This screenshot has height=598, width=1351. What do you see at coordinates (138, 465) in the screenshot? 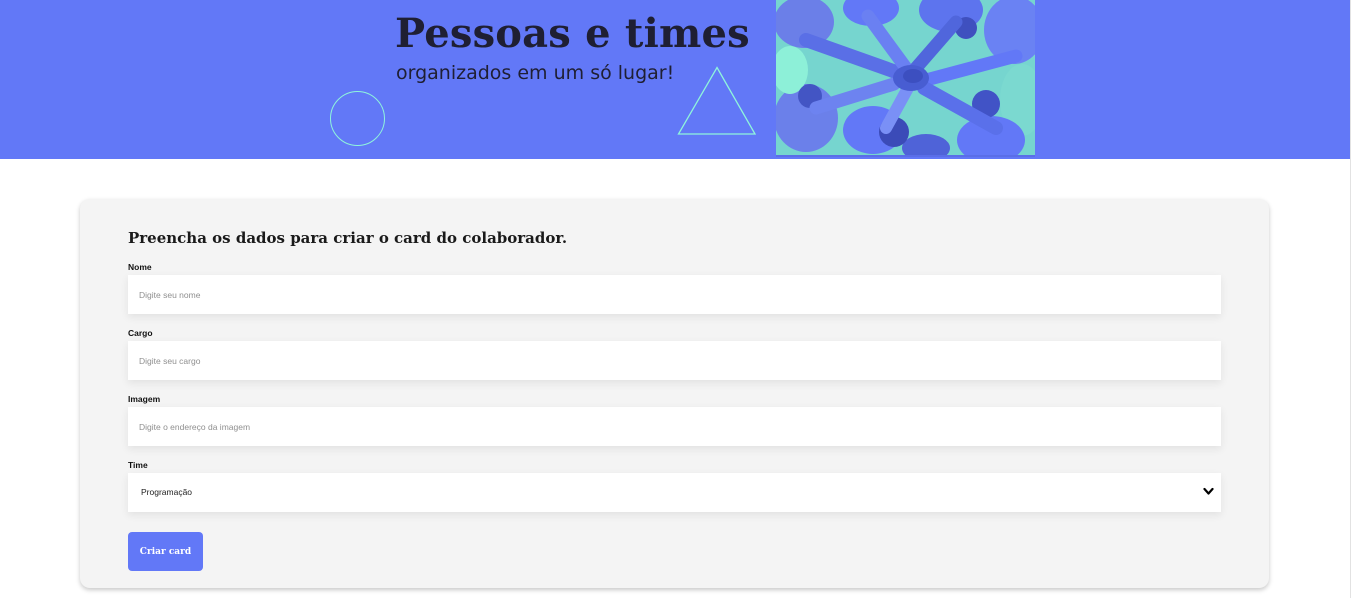
I see `team-label: Time` at bounding box center [138, 465].